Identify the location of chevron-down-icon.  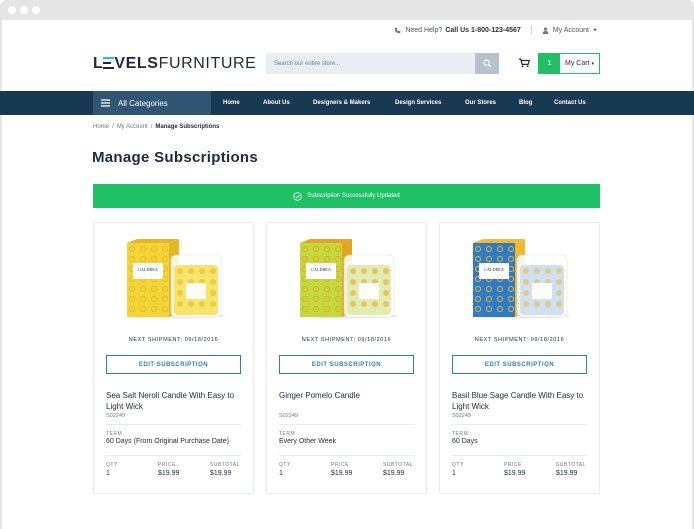
(595, 30).